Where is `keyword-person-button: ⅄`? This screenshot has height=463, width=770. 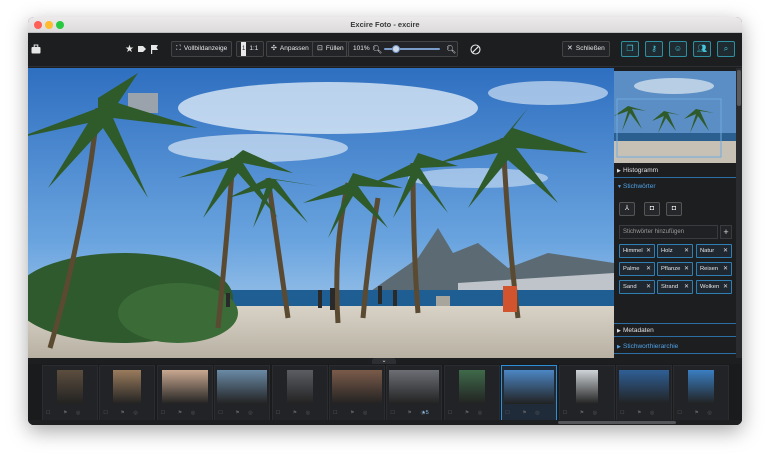 keyword-person-button: ⅄ is located at coordinates (627, 209).